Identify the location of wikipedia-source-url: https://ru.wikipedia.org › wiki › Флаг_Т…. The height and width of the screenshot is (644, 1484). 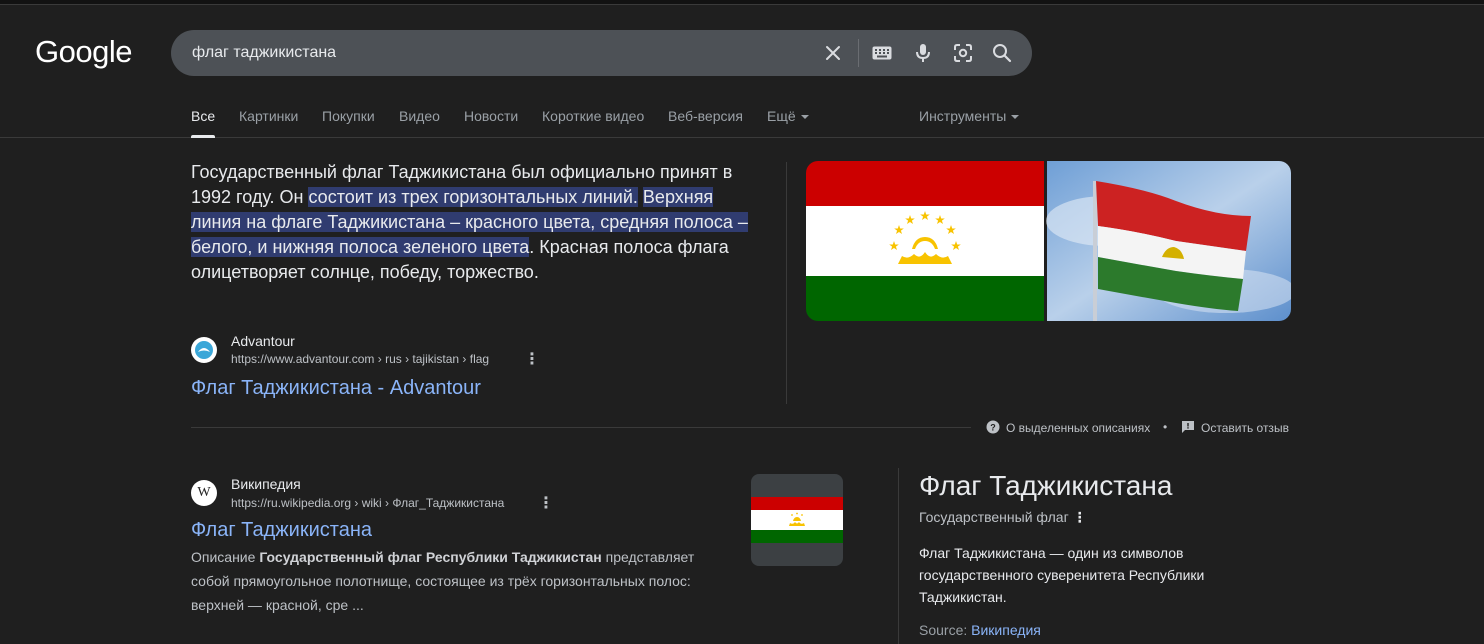
(367, 503).